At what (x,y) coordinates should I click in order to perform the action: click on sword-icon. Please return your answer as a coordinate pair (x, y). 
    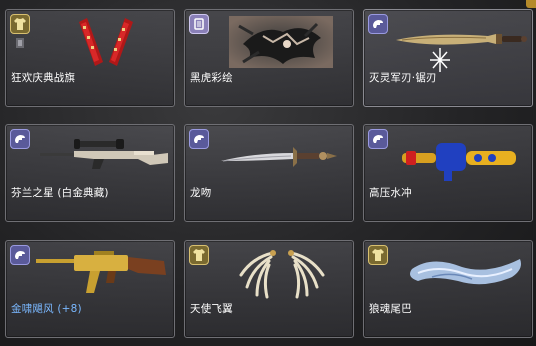
    Looking at the image, I should click on (279, 157).